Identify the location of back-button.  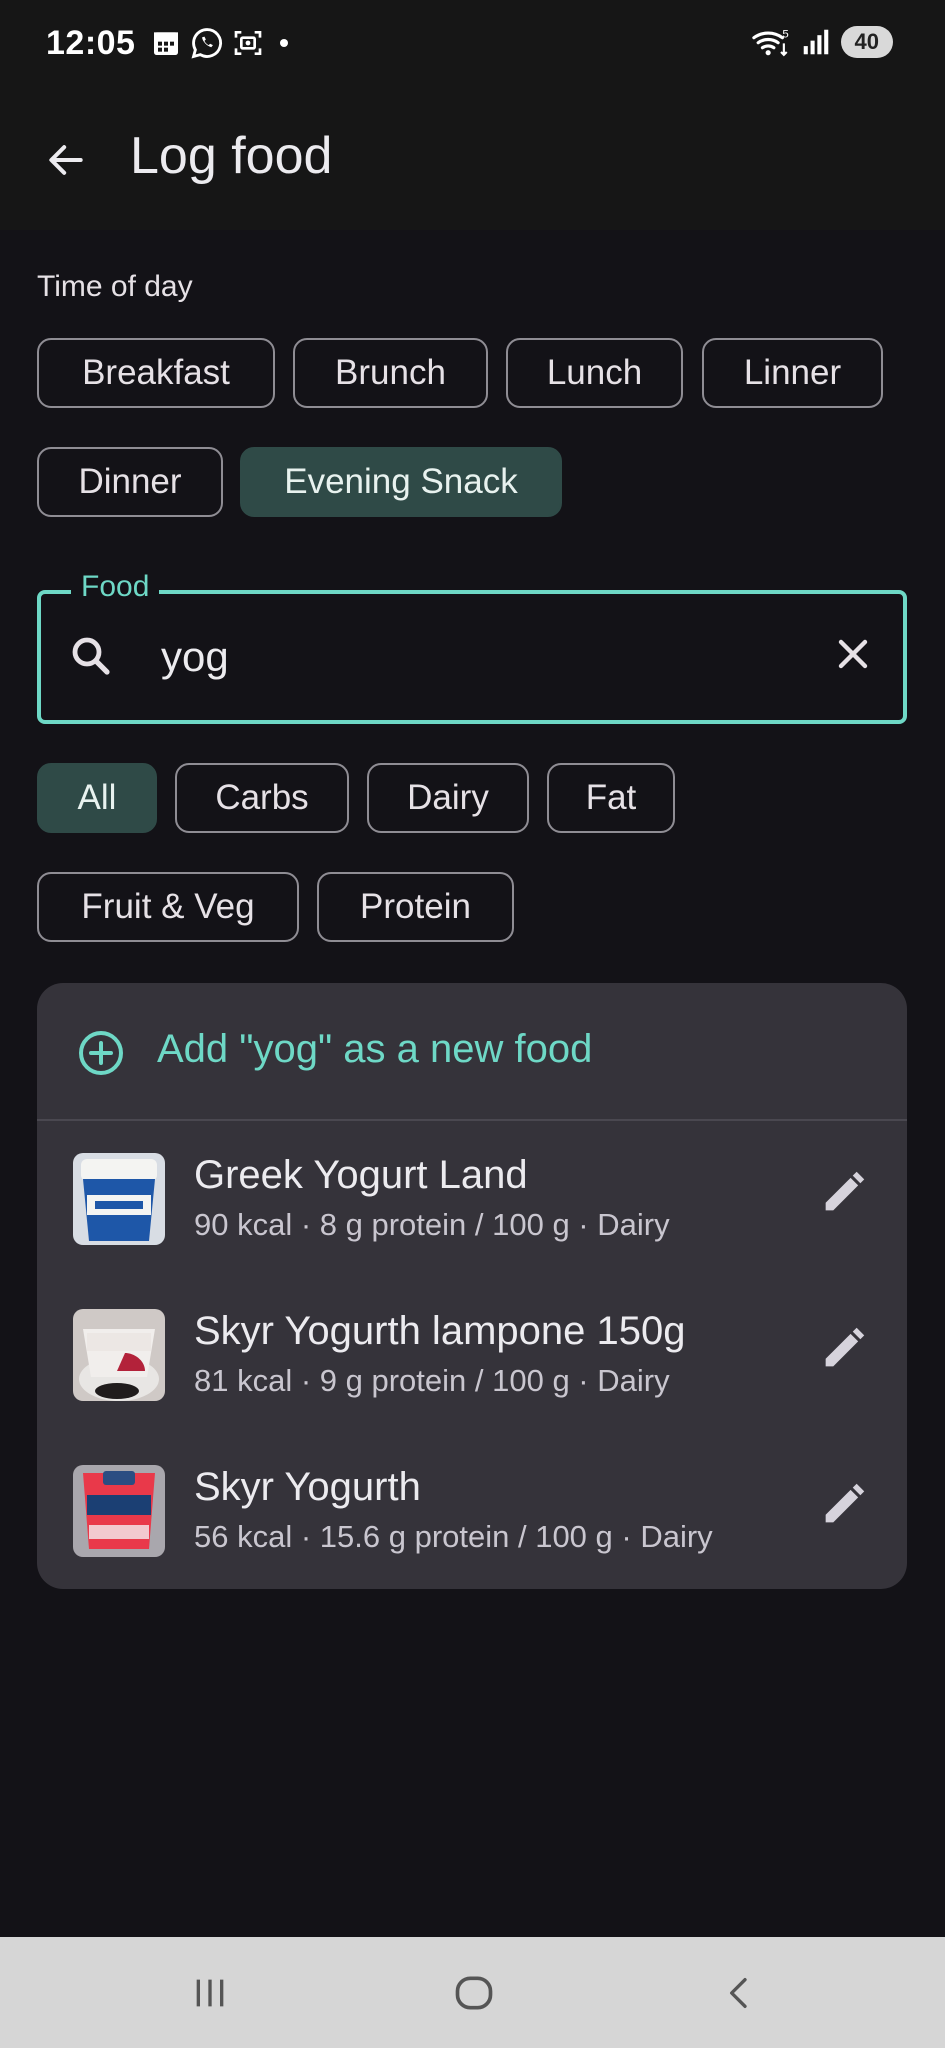
(66, 160).